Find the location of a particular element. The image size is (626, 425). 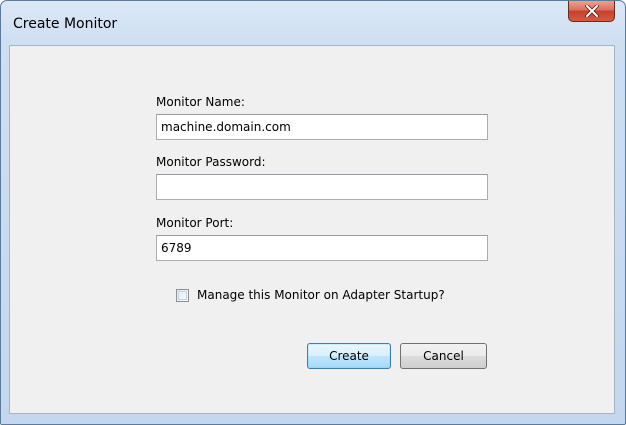

monitor-port-label: Monitor Port: is located at coordinates (195, 223).